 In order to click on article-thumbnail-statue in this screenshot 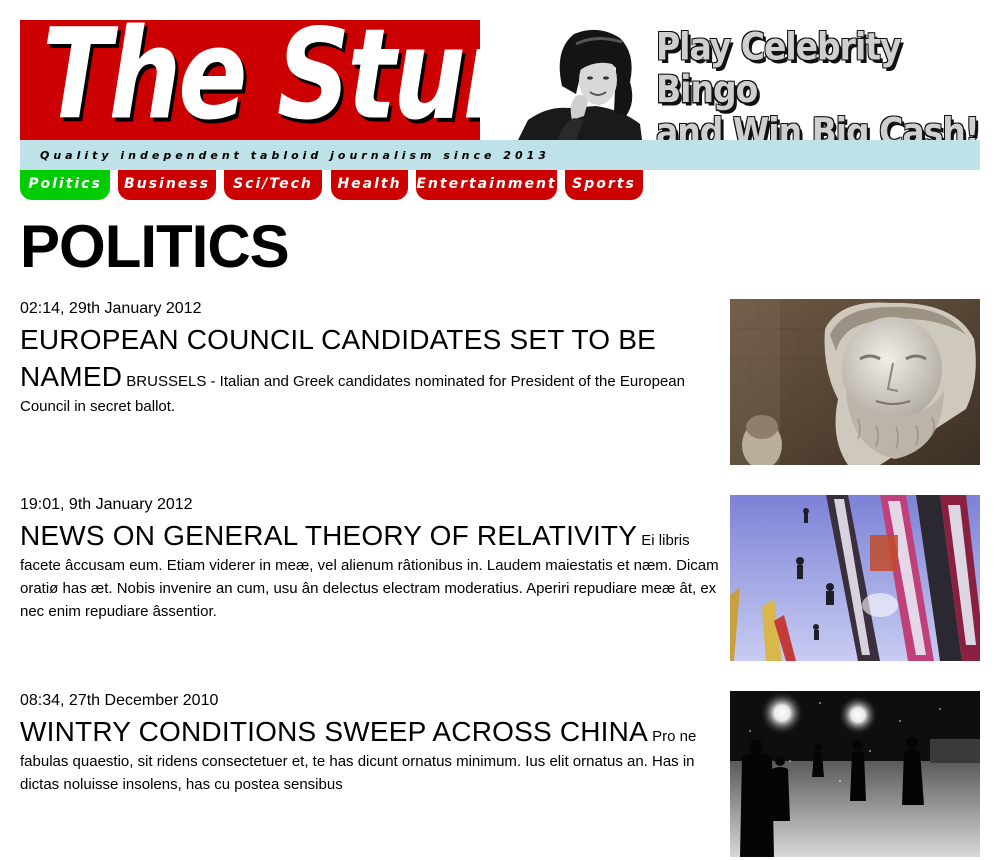, I will do `click(855, 382)`.